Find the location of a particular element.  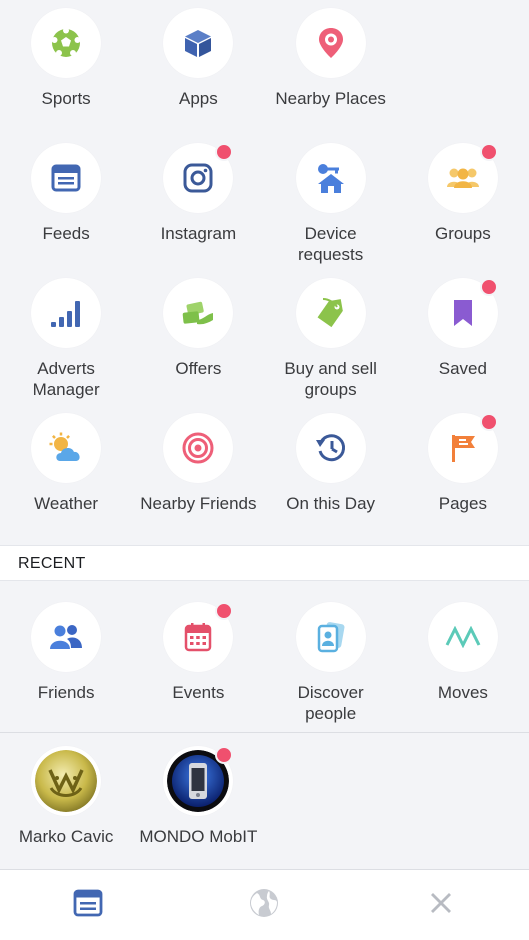

bookmark-icon is located at coordinates (462, 313).